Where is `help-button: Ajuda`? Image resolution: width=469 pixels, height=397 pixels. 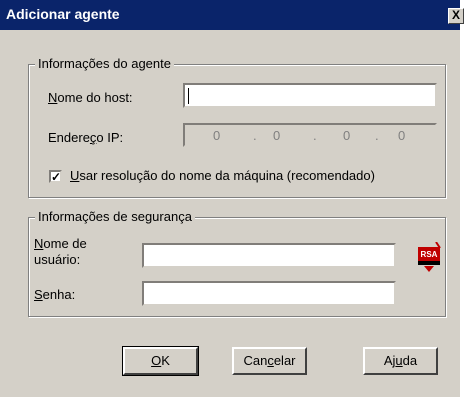
help-button: Ajuda is located at coordinates (400, 361).